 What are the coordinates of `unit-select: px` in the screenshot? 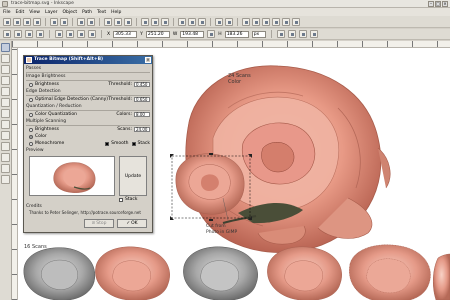 It's located at (258, 34).